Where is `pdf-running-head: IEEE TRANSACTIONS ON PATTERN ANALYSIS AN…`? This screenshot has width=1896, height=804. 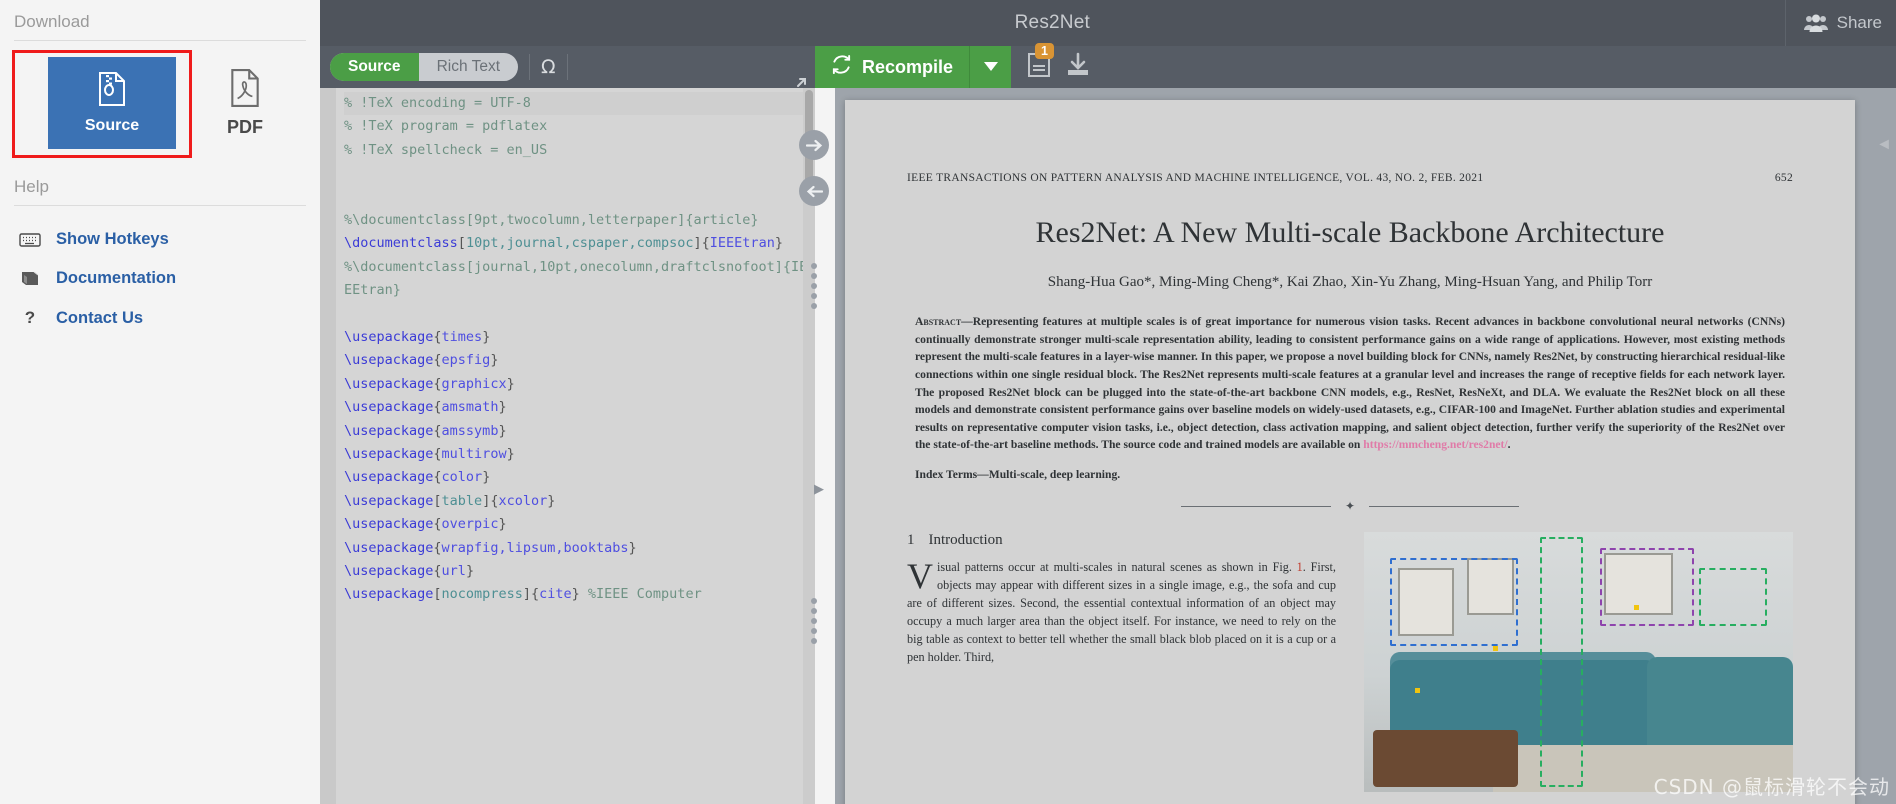 pdf-running-head: IEEE TRANSACTIONS ON PATTERN ANALYSIS AN… is located at coordinates (1350, 142).